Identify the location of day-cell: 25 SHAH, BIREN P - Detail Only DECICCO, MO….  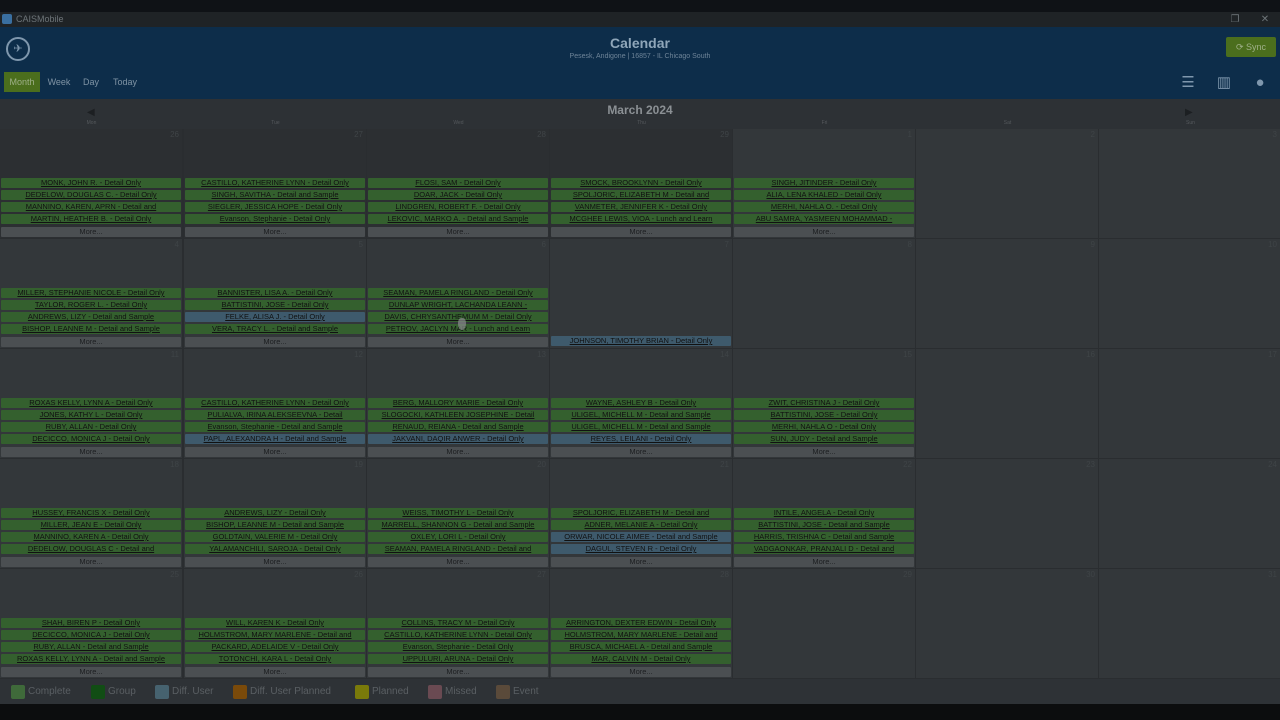
(91, 623).